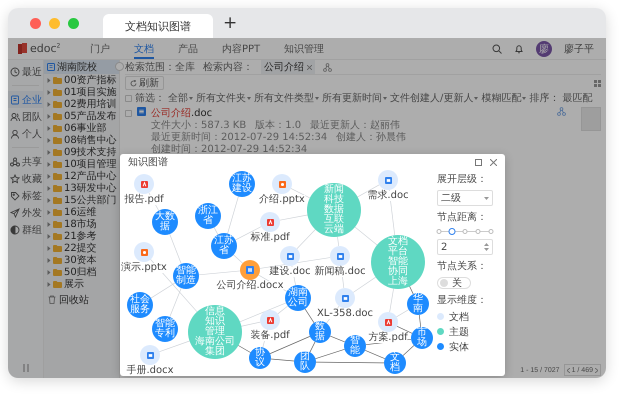 This screenshot has height=404, width=635. I want to click on folder-item: 22提交, so click(81, 248).